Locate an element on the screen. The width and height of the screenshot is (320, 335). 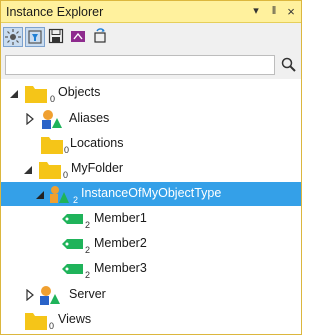
save-icon is located at coordinates (56, 36).